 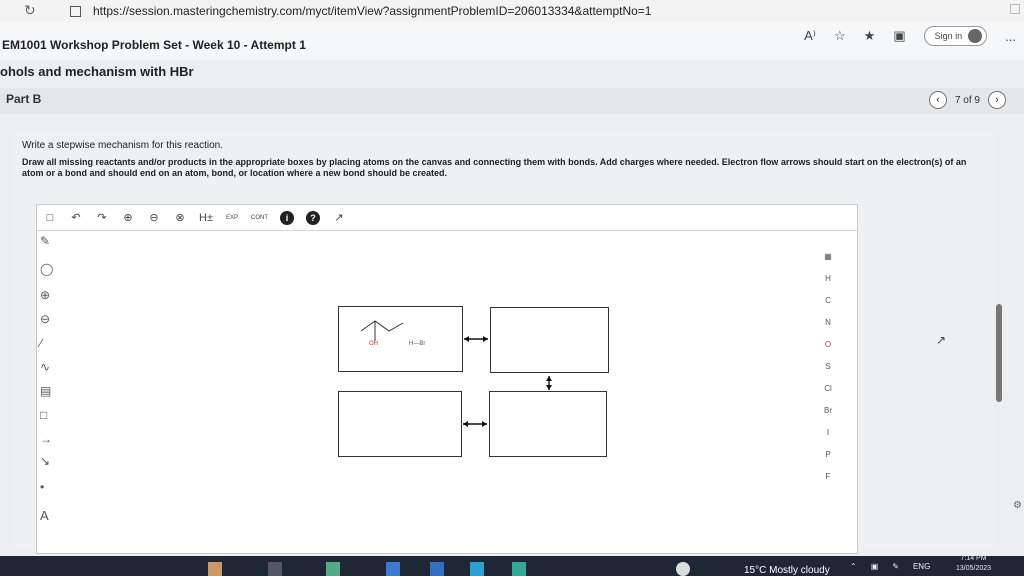 What do you see at coordinates (102, 218) in the screenshot?
I see `redo-icon: ↷` at bounding box center [102, 218].